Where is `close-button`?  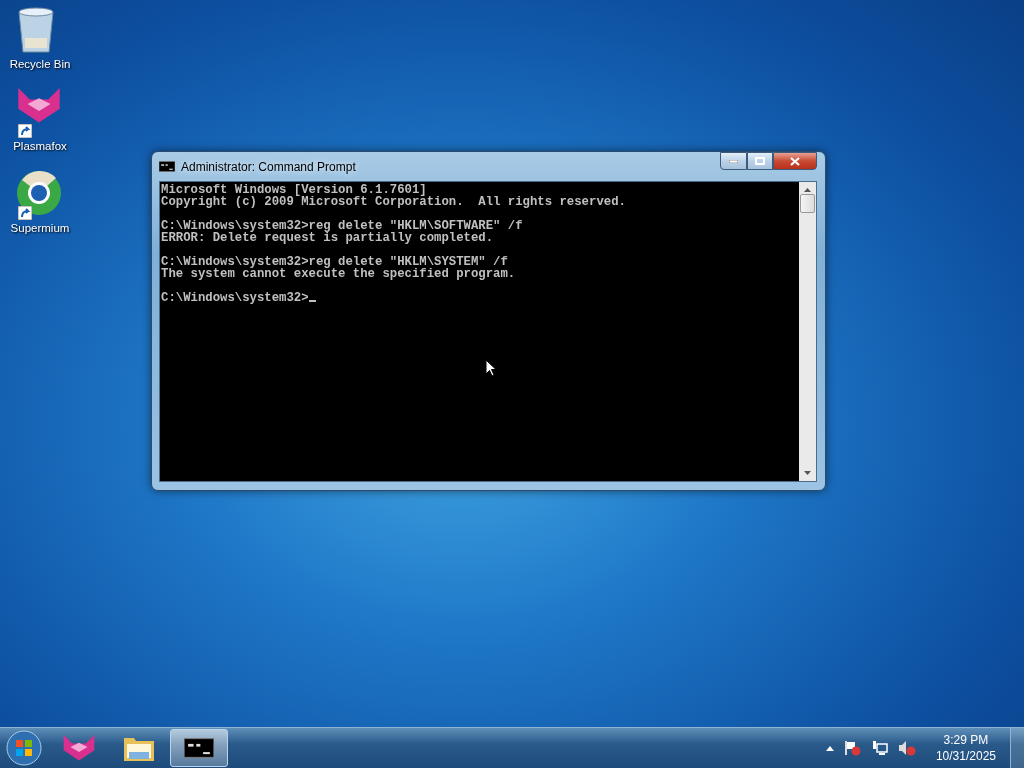
close-button is located at coordinates (795, 161).